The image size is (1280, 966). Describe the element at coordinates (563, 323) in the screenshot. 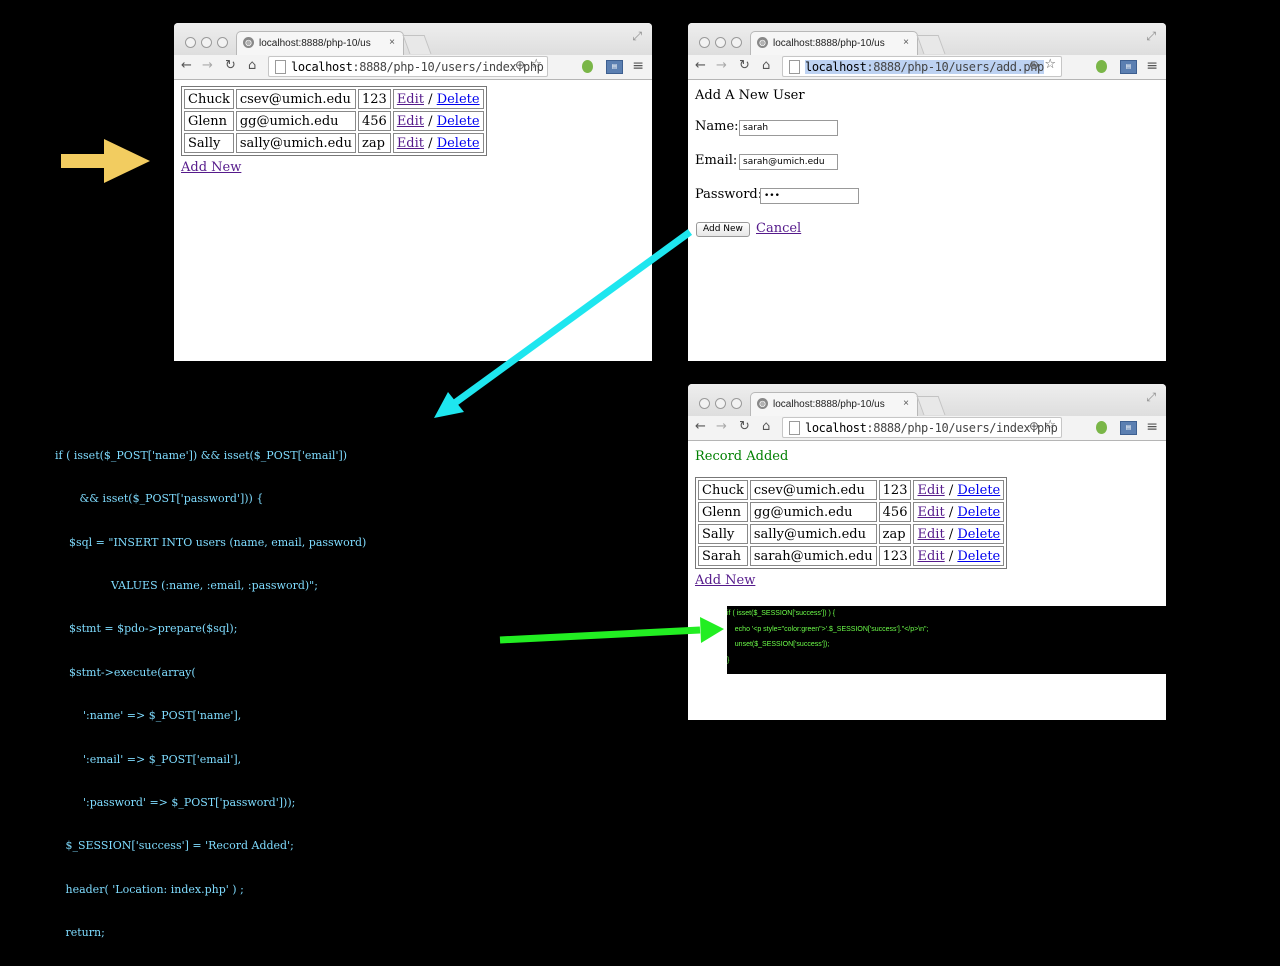

I see `cyan-arrow` at that location.